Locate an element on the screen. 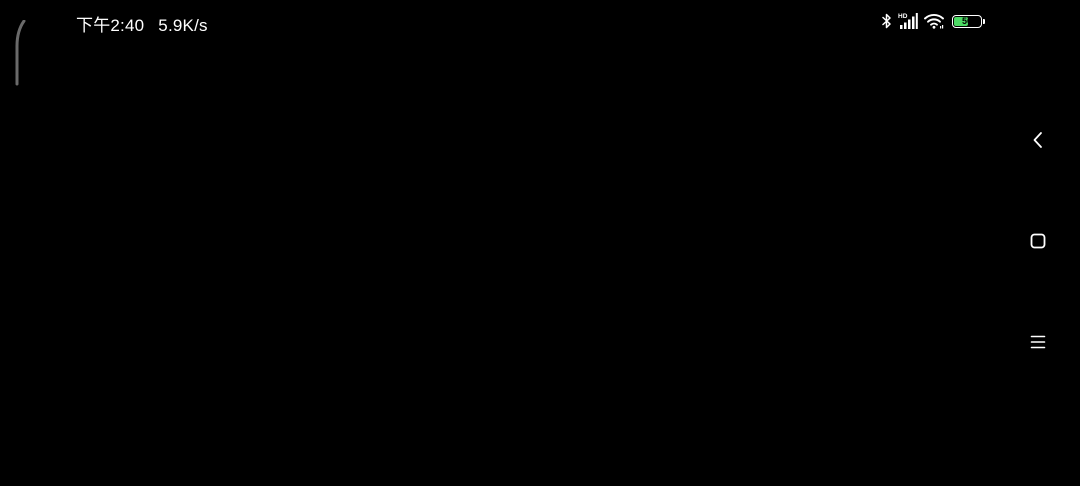 The height and width of the screenshot is (486, 1080). home-icon is located at coordinates (1038, 243).